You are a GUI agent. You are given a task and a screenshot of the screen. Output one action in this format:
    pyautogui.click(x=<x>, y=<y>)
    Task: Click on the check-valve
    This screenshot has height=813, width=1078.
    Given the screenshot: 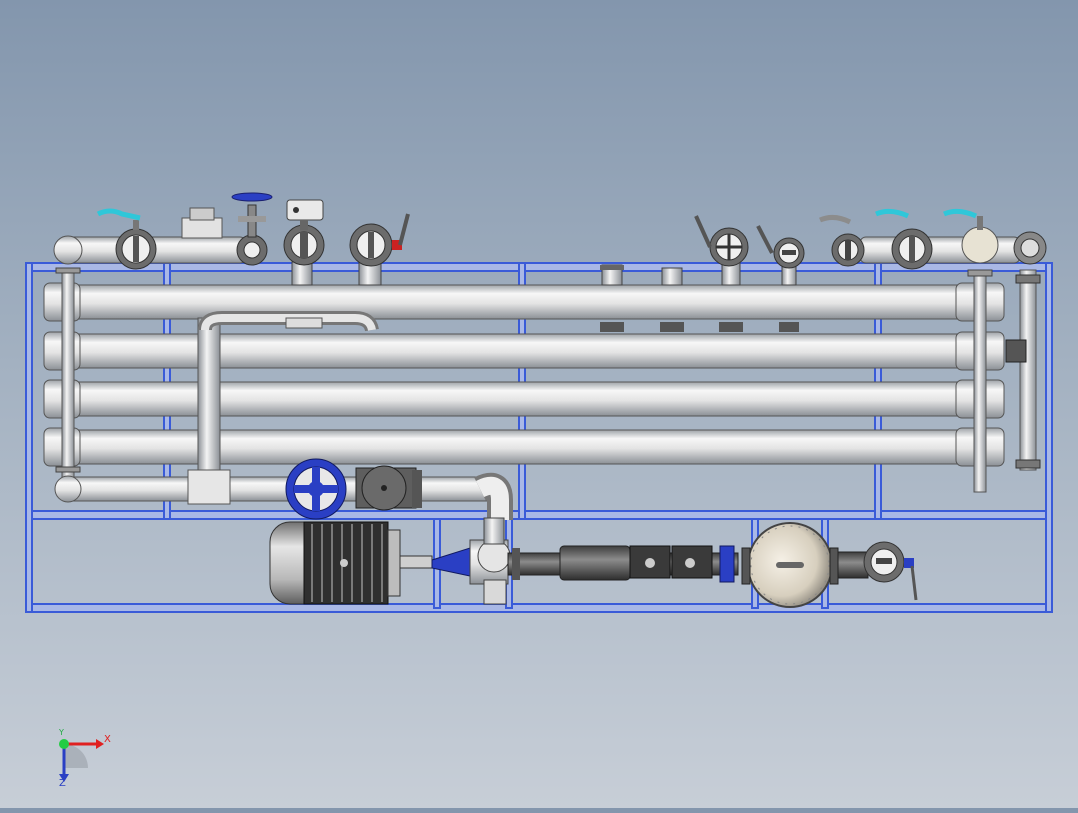 What is the action you would take?
    pyautogui.click(x=388, y=488)
    